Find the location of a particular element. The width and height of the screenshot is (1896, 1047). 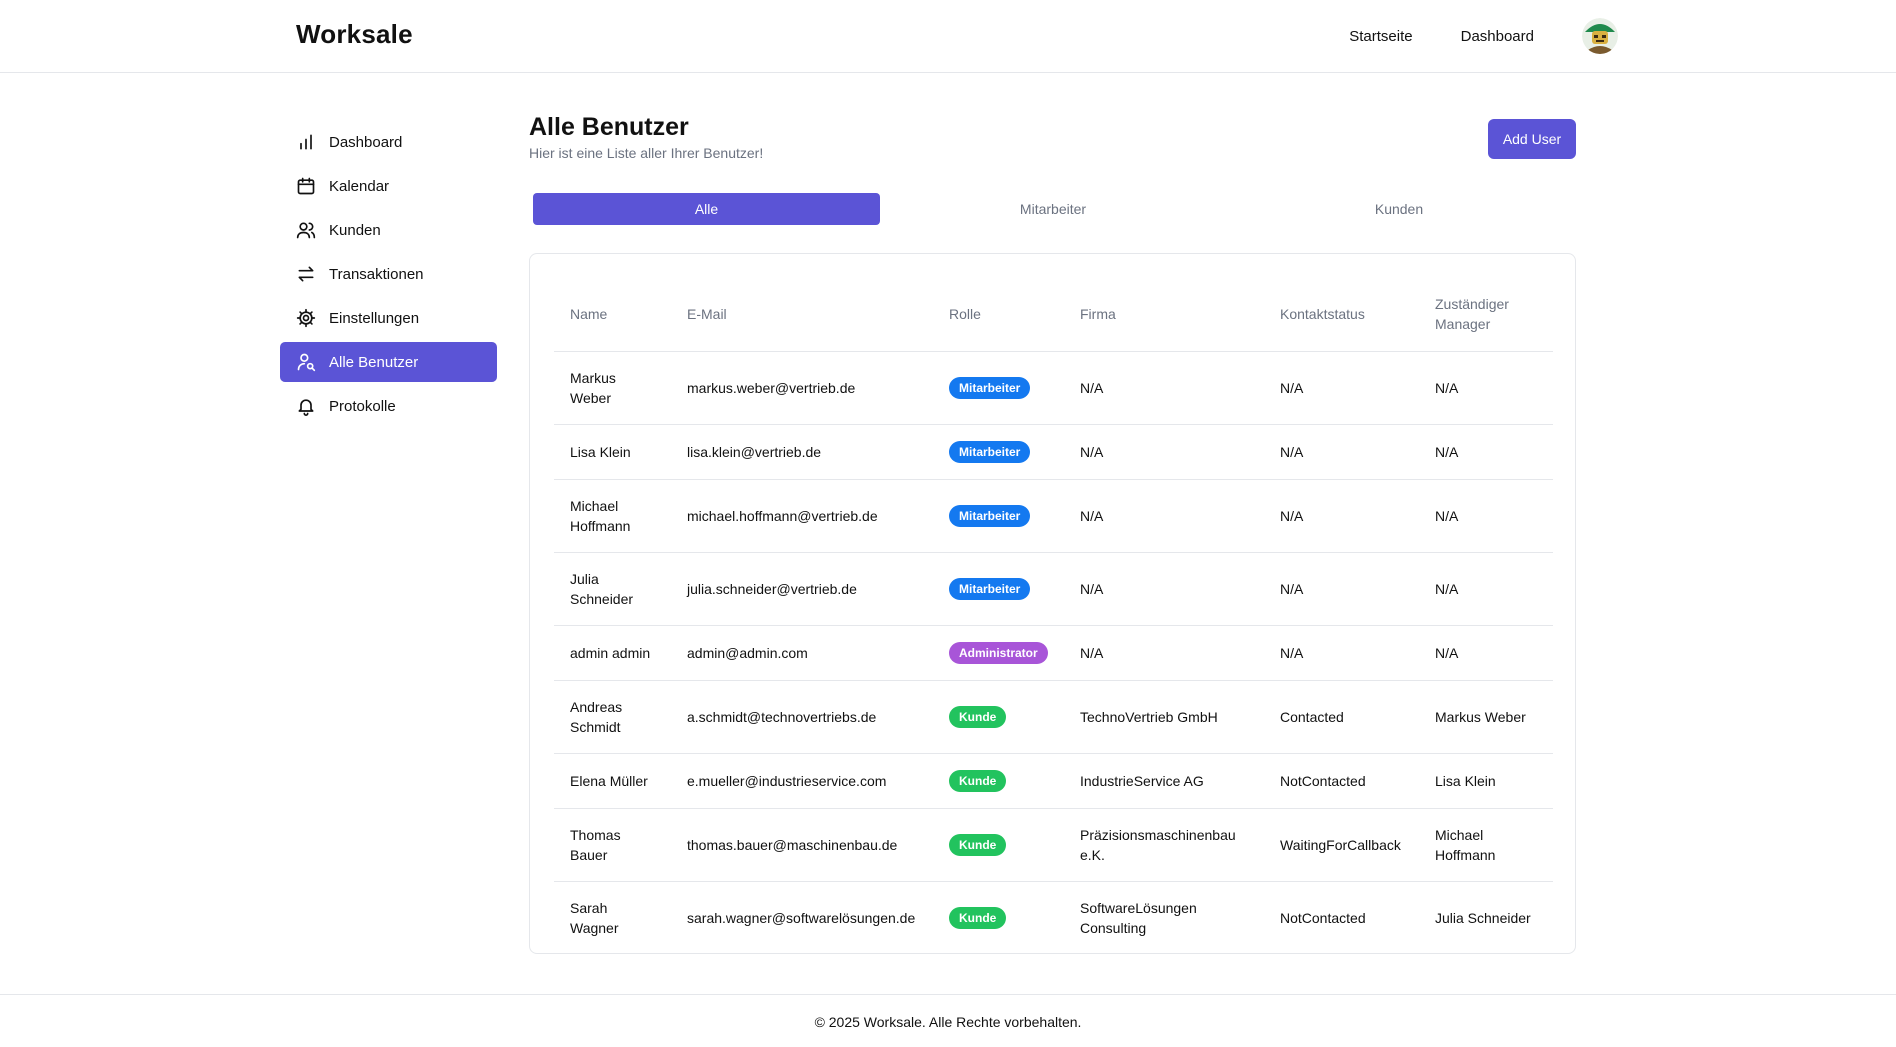

column-header-company: Firma is located at coordinates (1164, 315).